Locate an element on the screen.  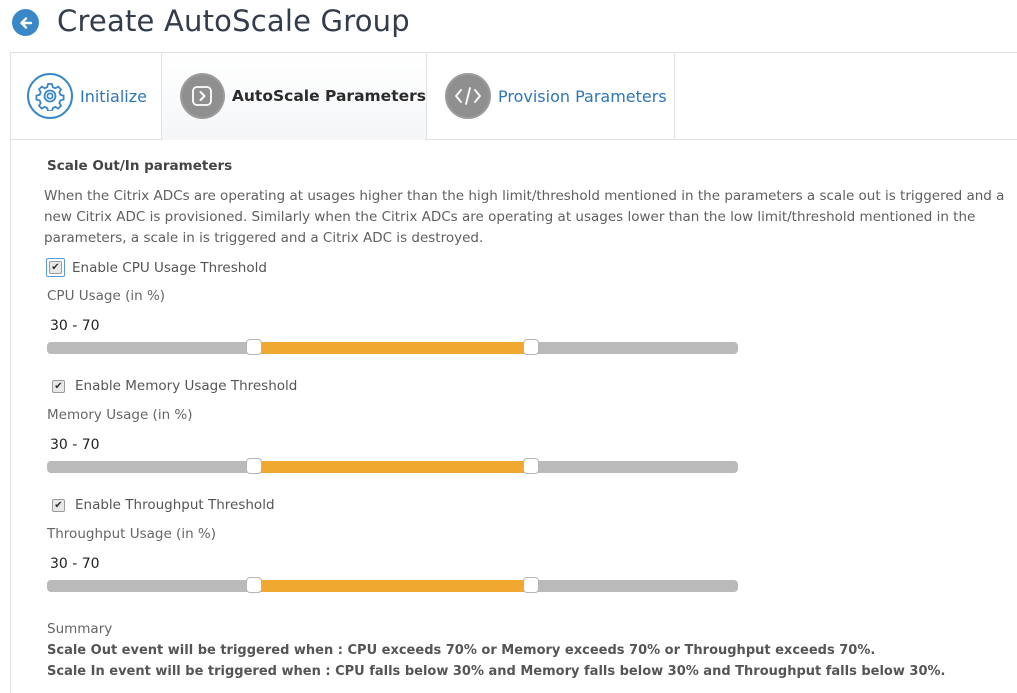
checkbox-label: Enable Memory Usage Threshold is located at coordinates (186, 386).